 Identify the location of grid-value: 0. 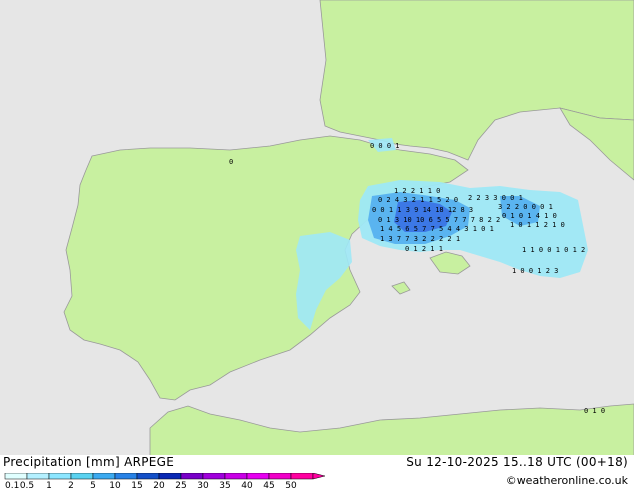
(231, 162).